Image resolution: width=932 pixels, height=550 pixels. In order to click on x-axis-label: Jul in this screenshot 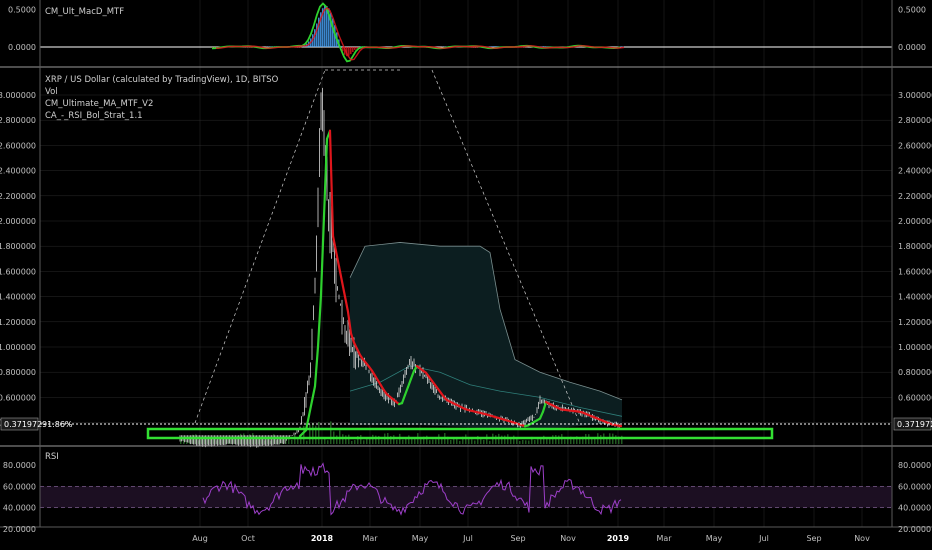, I will do `click(467, 538)`.